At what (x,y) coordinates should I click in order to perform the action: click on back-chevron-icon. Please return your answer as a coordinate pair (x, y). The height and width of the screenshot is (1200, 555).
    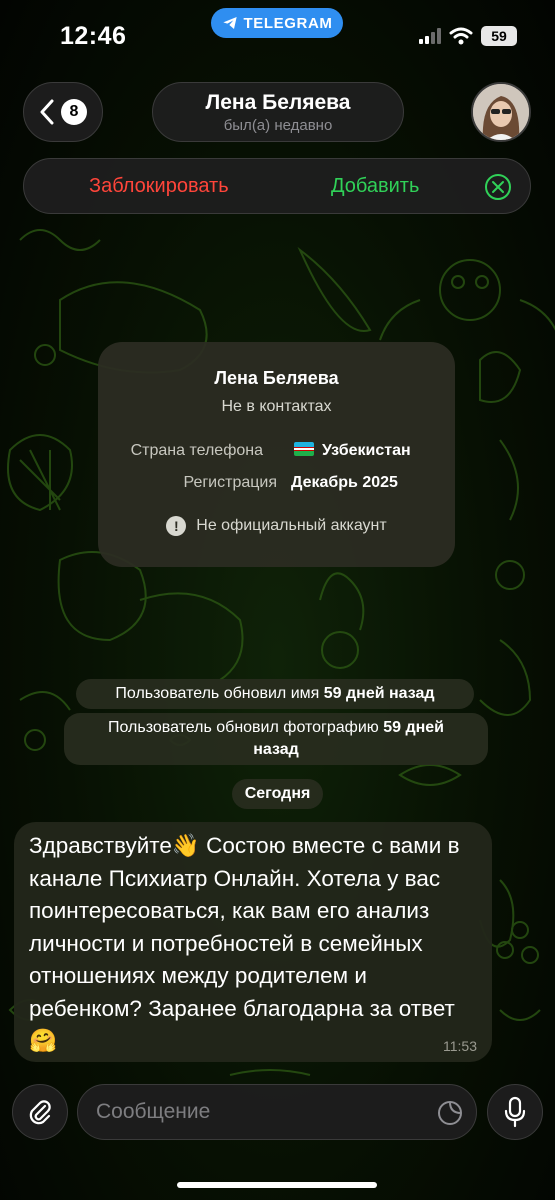
    Looking at the image, I should click on (47, 112).